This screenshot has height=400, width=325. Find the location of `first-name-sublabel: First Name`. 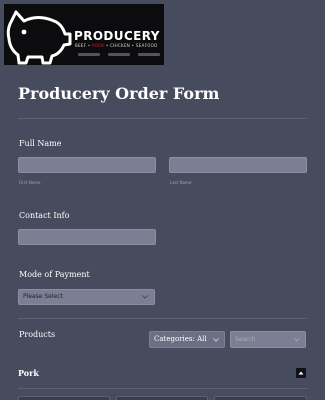

first-name-sublabel: First Name is located at coordinates (30, 182).